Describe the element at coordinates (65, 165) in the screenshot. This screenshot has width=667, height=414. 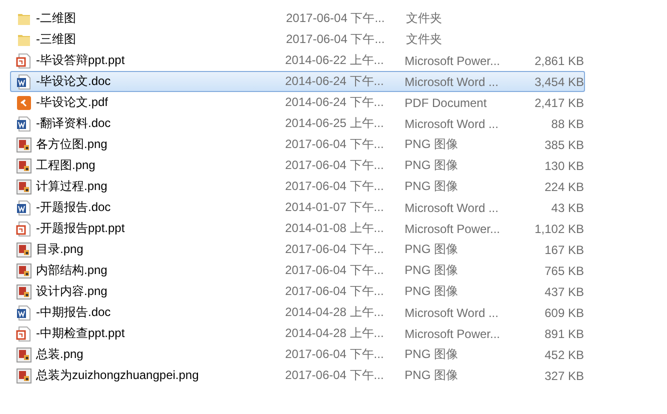
I see `file-name: 工程图.png` at that location.